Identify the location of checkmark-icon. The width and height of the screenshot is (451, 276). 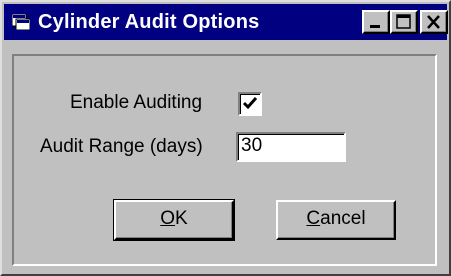
(250, 103).